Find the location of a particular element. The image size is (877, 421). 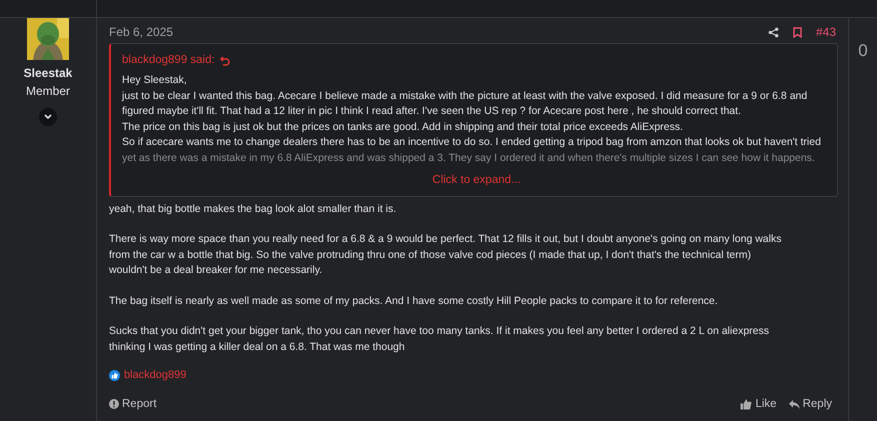

post-text-line: yeah, that big bottle makes the bag look alot smaller than it is. is located at coordinates (253, 209).